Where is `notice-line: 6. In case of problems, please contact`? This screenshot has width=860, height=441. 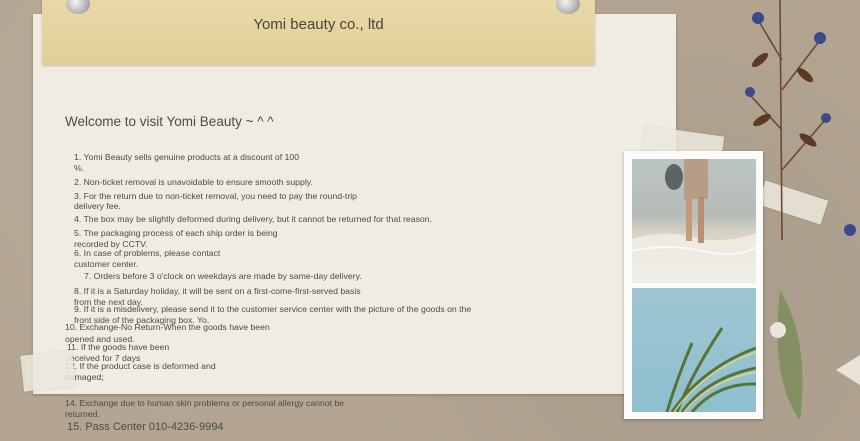
notice-line: 6. In case of problems, please contact is located at coordinates (147, 253).